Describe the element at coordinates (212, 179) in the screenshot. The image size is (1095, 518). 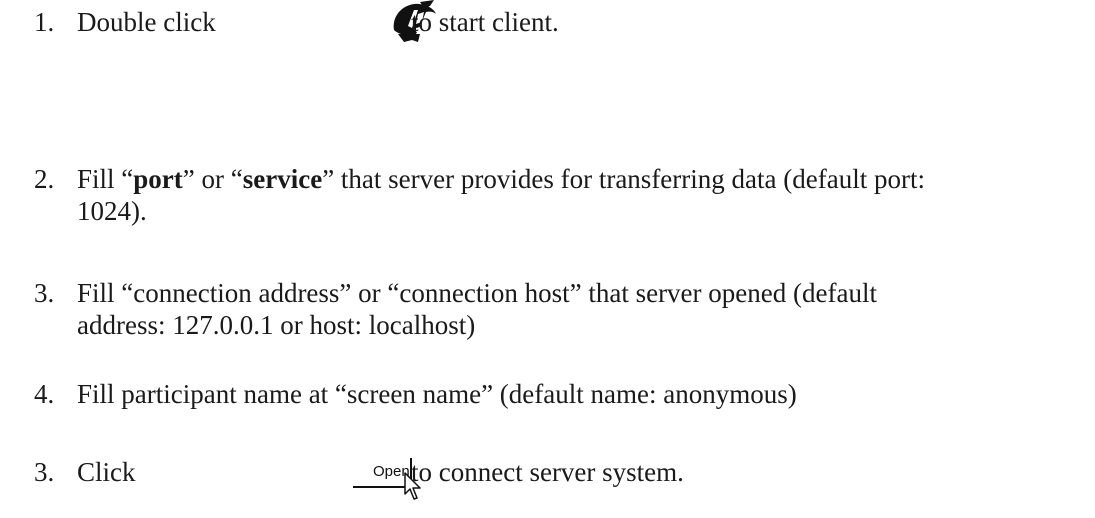
I see `text-segment: ” or “` at that location.